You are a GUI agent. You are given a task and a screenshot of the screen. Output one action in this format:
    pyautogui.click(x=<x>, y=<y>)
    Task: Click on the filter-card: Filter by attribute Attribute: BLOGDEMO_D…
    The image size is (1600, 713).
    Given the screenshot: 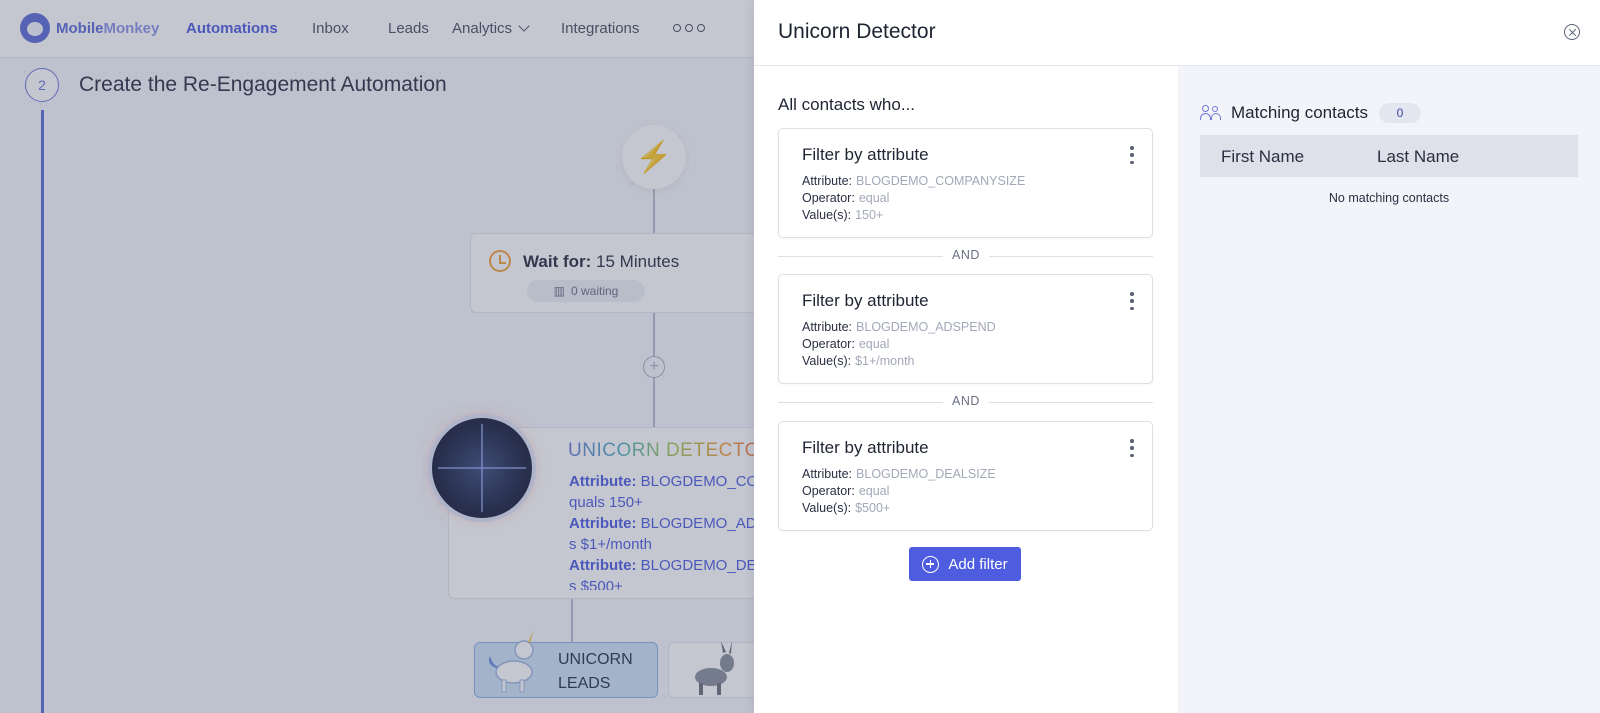 What is the action you would take?
    pyautogui.click(x=965, y=476)
    